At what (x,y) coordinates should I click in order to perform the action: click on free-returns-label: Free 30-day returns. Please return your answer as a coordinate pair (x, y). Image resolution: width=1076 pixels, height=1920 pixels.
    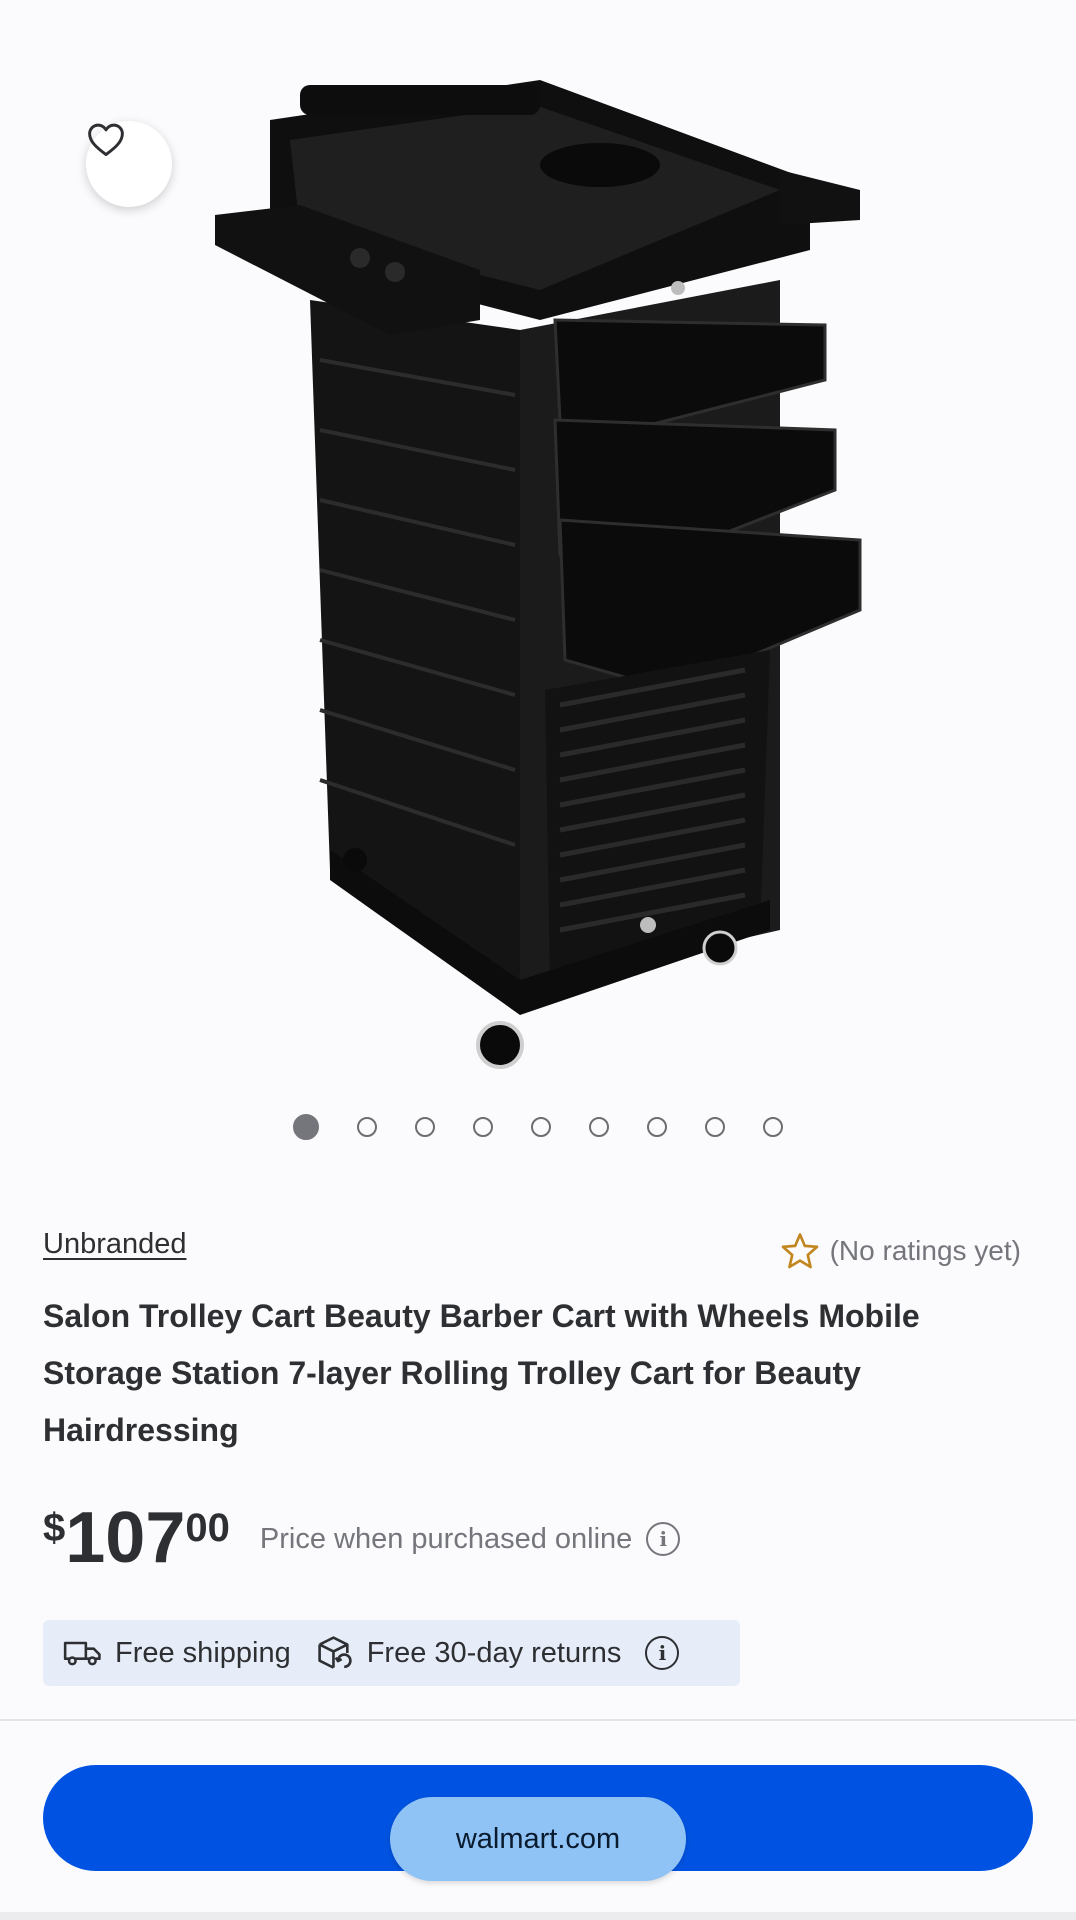
    Looking at the image, I should click on (494, 1652).